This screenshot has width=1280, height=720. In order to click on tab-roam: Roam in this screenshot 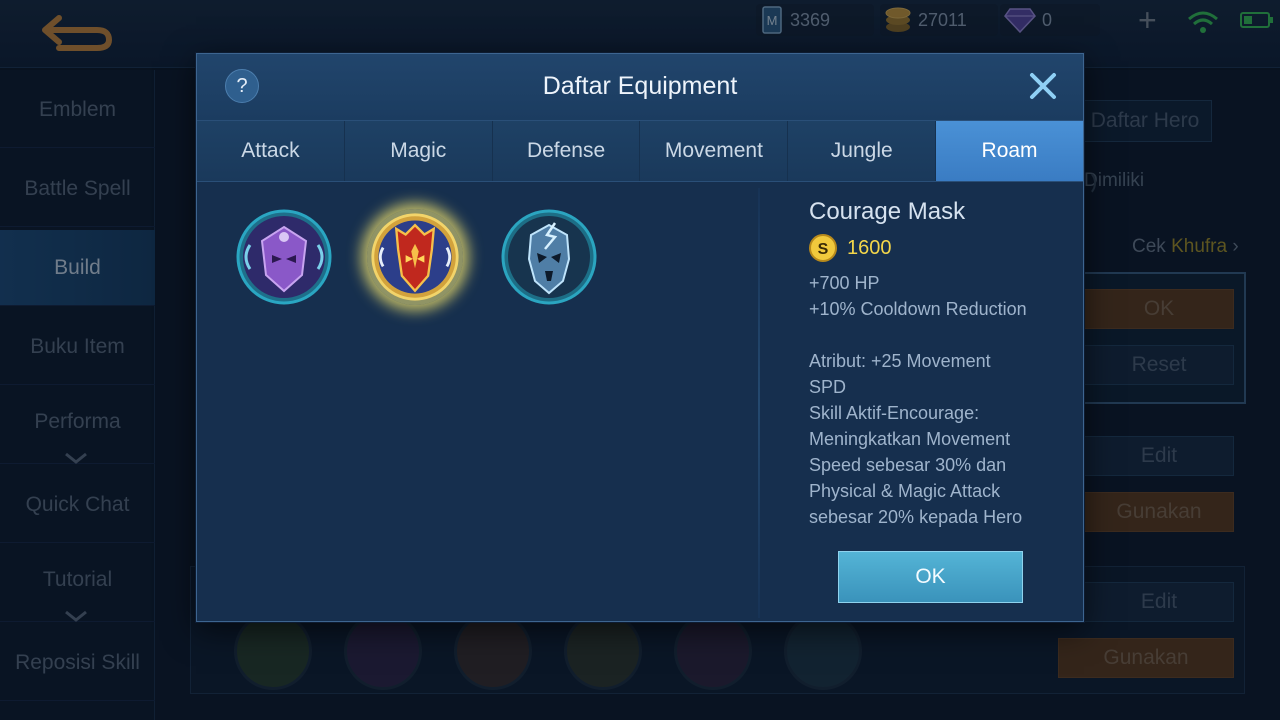, I will do `click(1009, 151)`.